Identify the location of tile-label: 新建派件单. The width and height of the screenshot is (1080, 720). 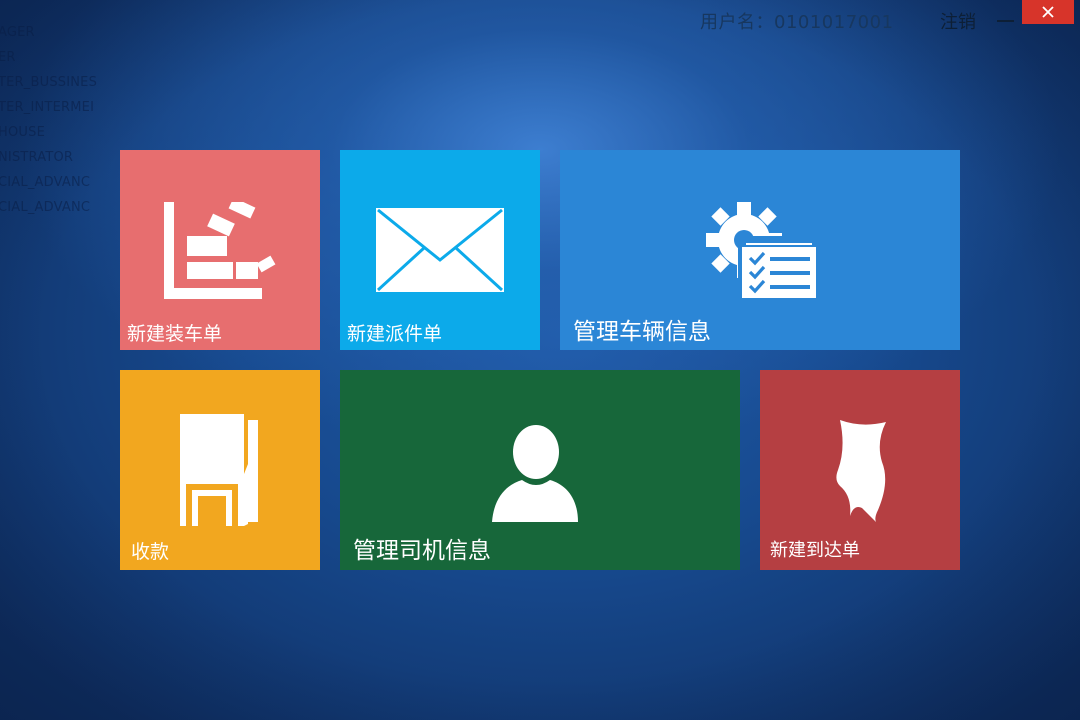
(395, 334).